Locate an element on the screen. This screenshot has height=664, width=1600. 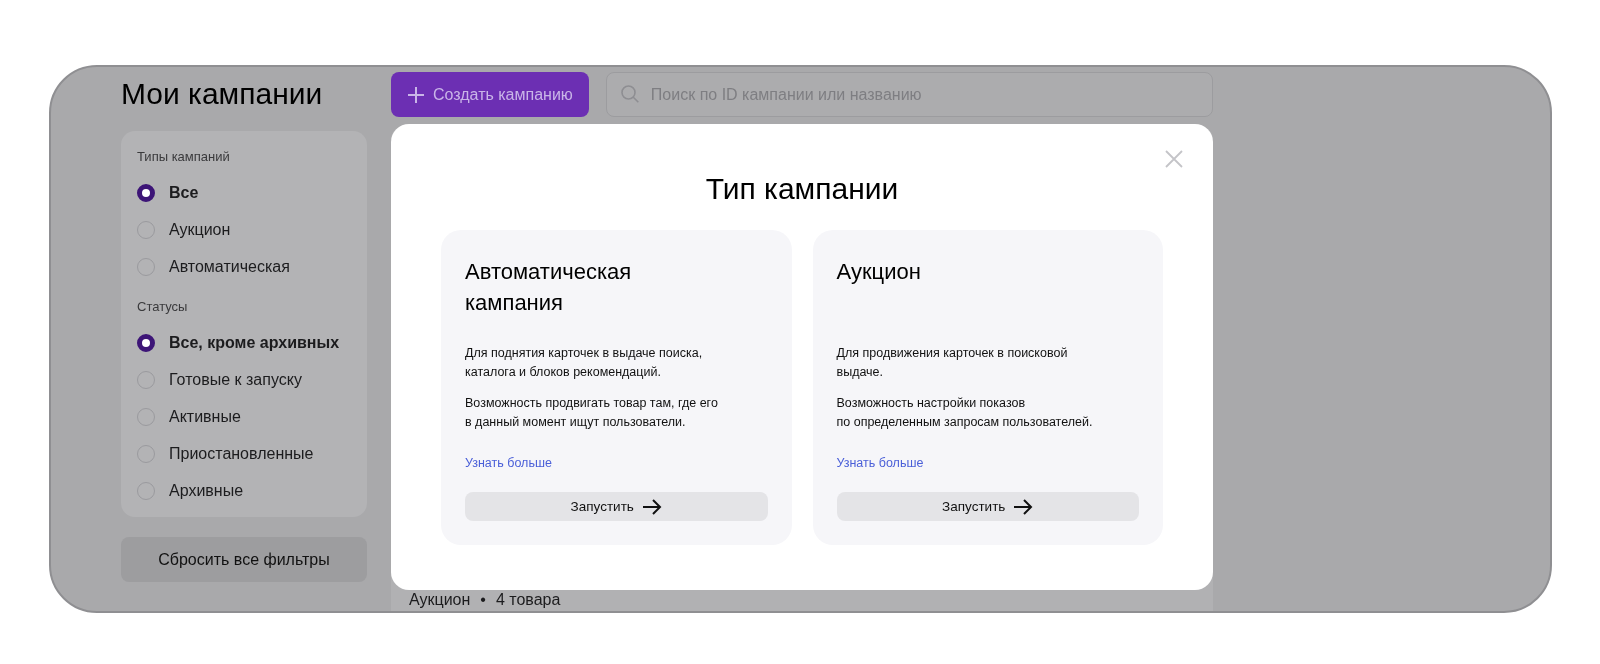
product-count: 4 товара is located at coordinates (528, 600).